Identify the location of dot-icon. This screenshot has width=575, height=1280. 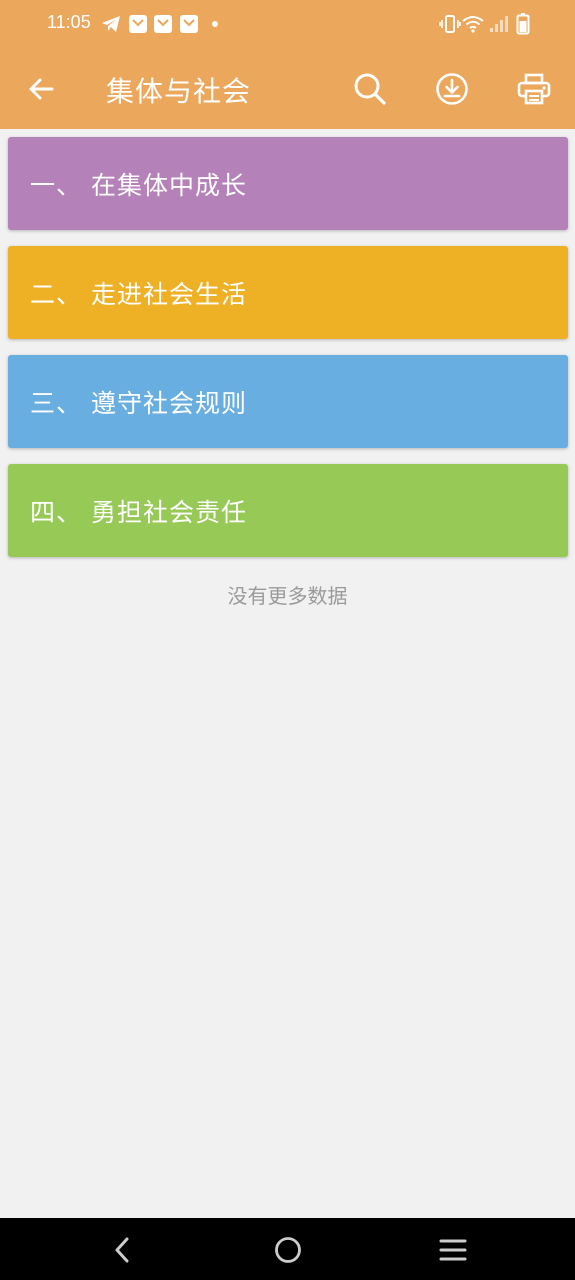
(215, 24).